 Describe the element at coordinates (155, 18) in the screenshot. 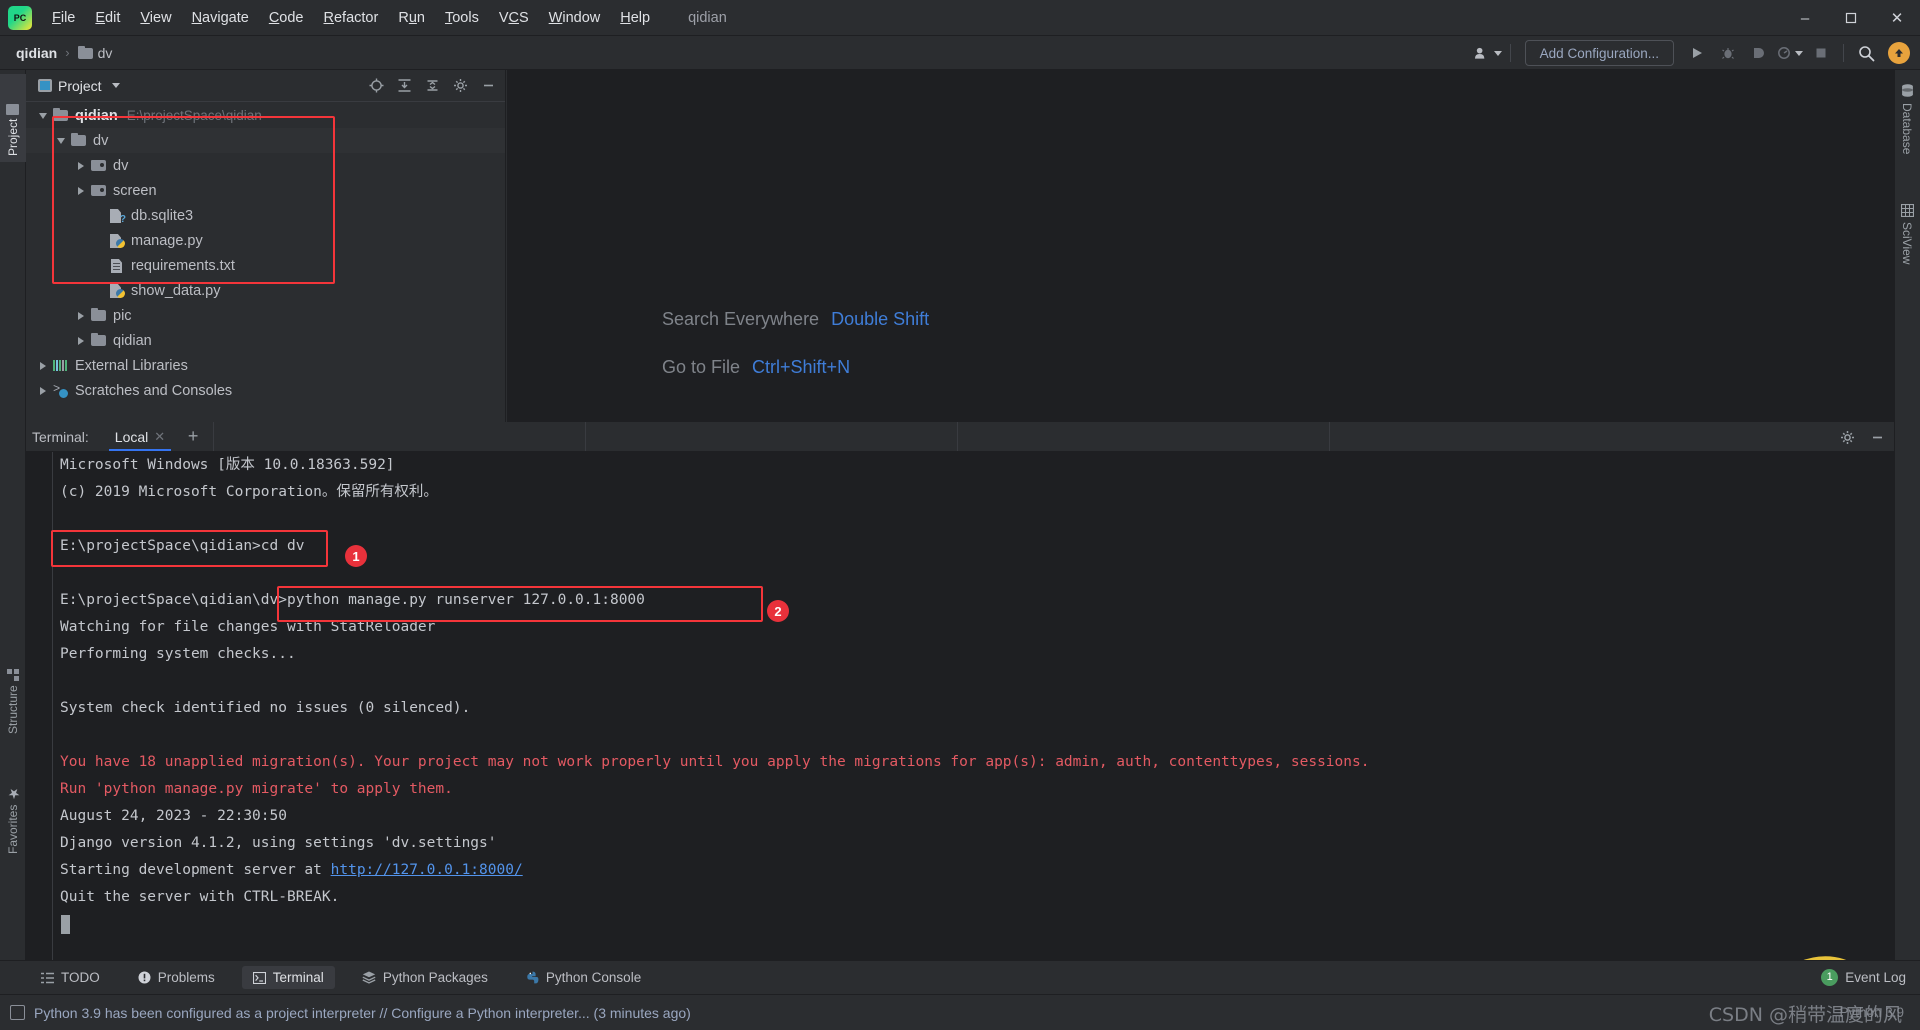

I see `menu-view: View` at that location.